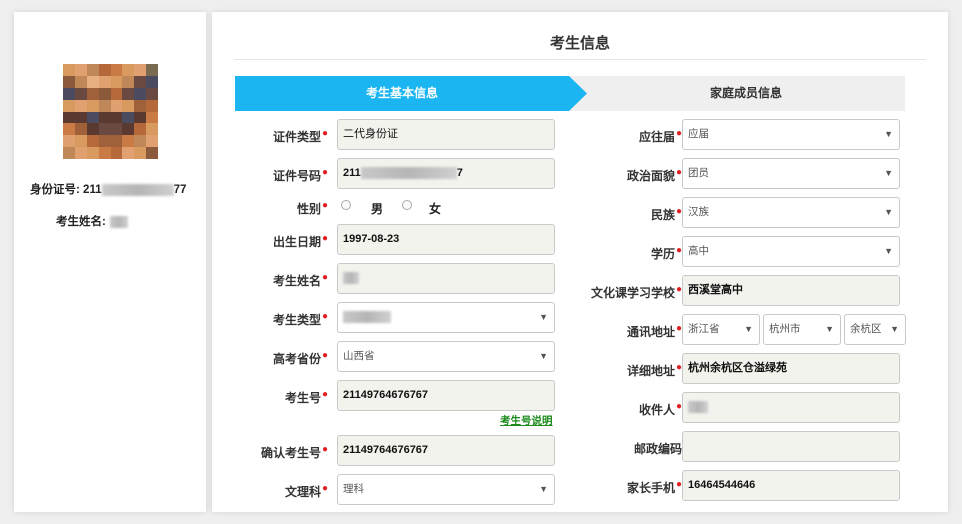  I want to click on tab-basic-info: 考生基本信息, so click(411, 93).